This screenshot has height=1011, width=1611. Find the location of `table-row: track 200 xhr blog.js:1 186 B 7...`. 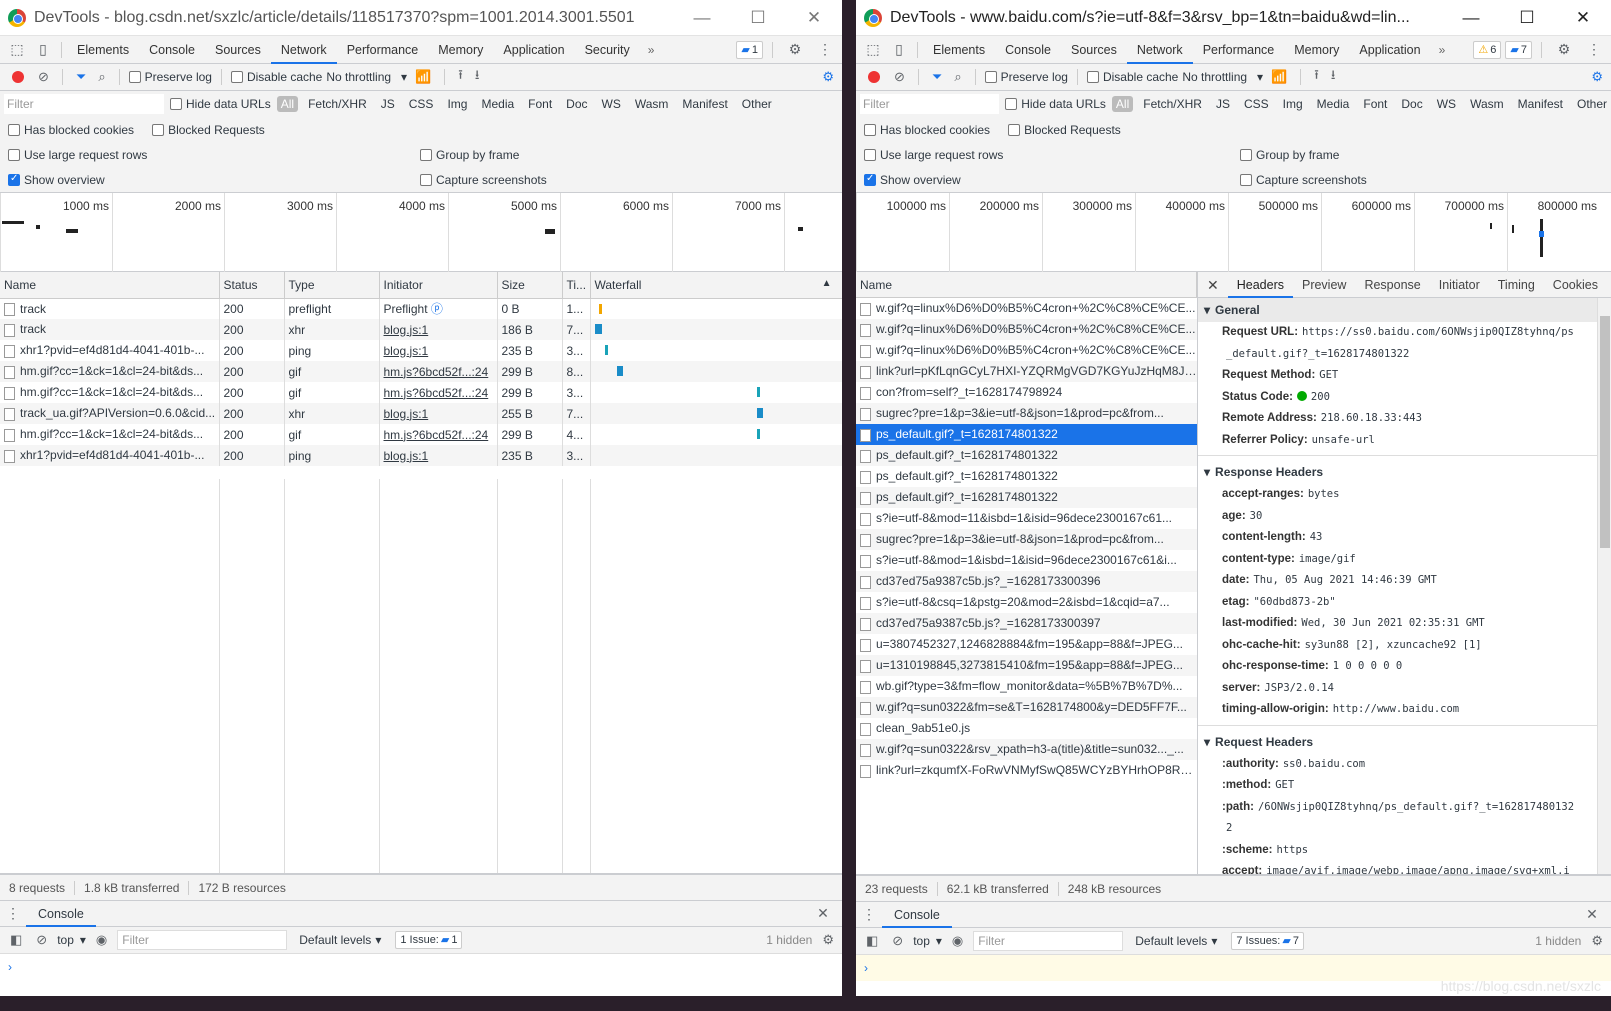

table-row: track 200 xhr blog.js:1 186 B 7... is located at coordinates (421, 329).